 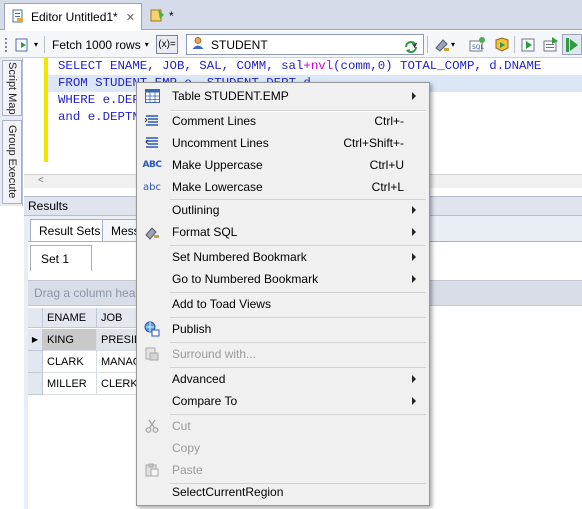 What do you see at coordinates (221, 304) in the screenshot?
I see `menu-item-label: Add to Toad Views` at bounding box center [221, 304].